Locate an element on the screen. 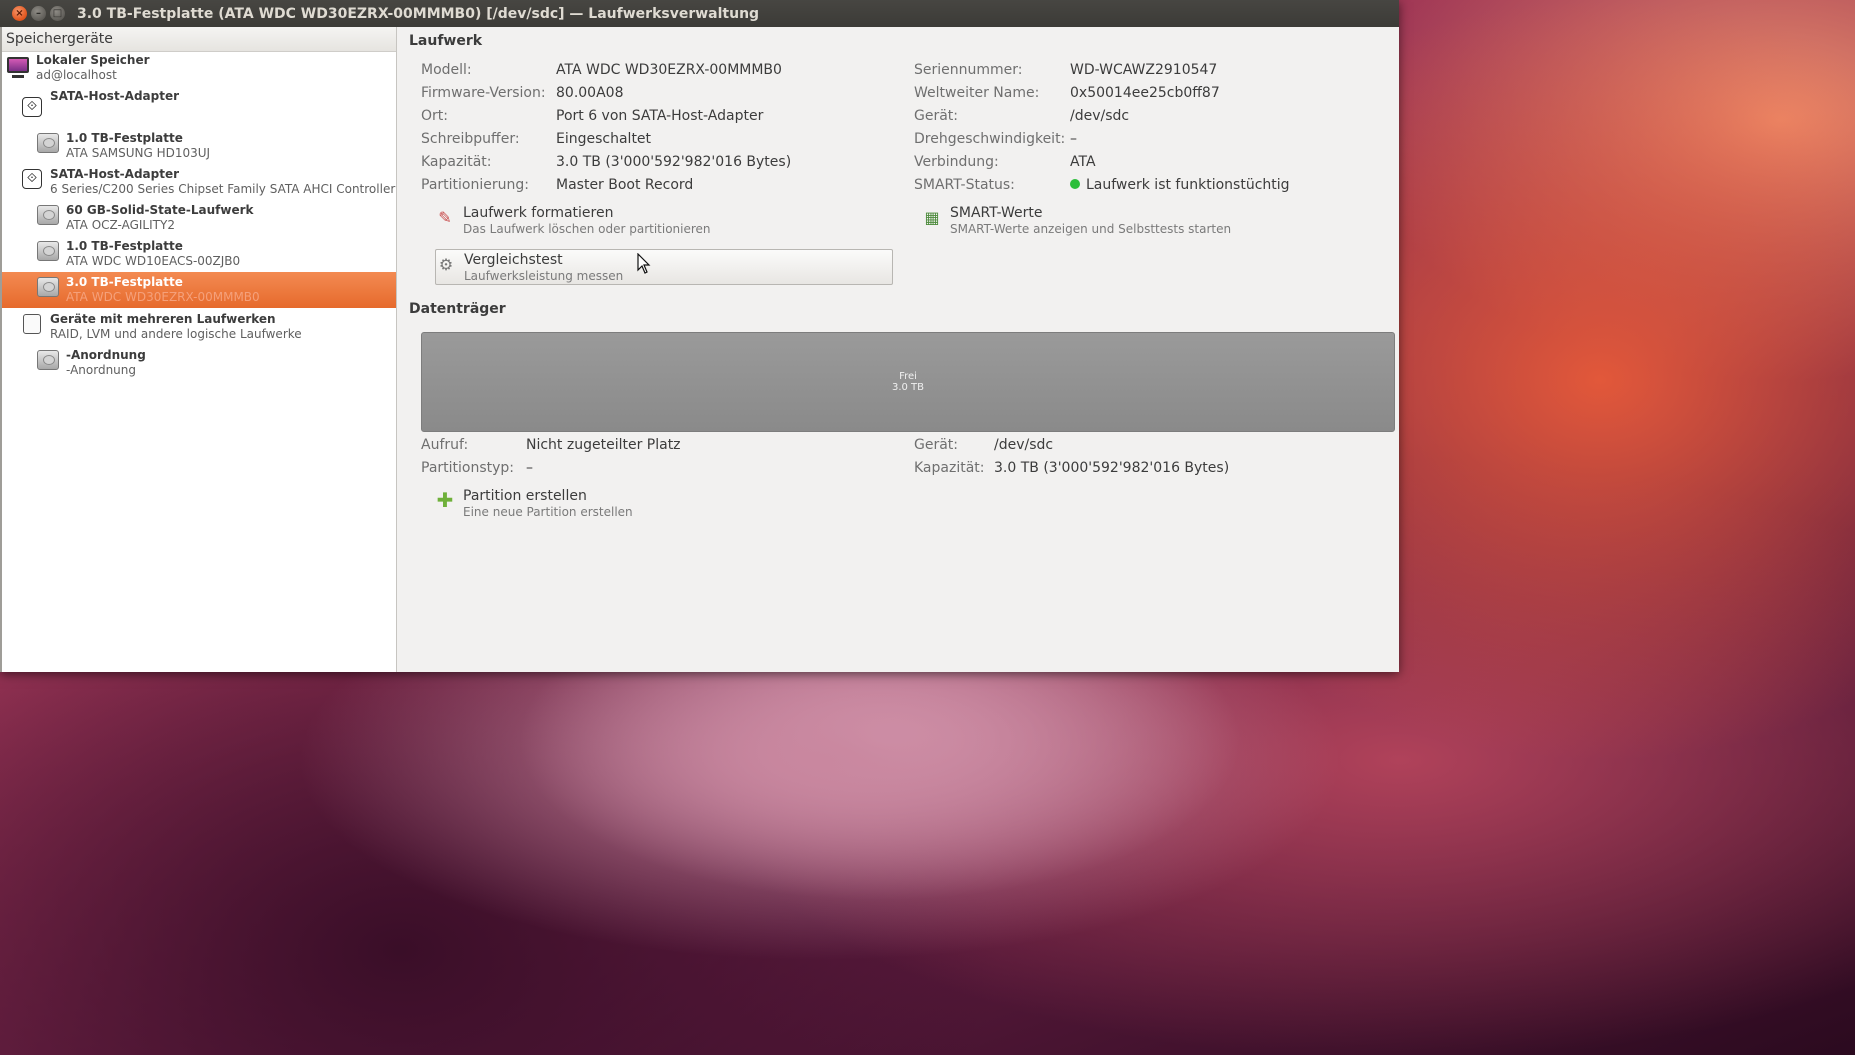 The image size is (1855, 1055). volume-usage-row: Aufruf: Nicht zugeteilter Platz is located at coordinates (551, 445).